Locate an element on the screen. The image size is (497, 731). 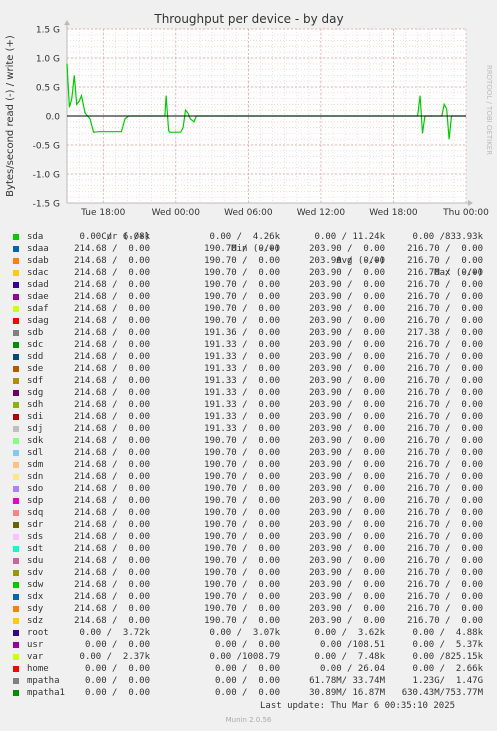
y-tick-label: 0.5 G is located at coordinates (48, 89).